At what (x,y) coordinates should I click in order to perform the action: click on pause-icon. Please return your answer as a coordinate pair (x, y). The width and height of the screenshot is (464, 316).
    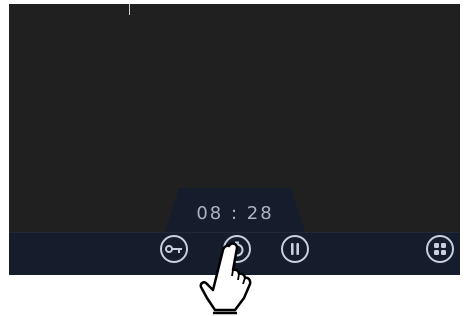
    Looking at the image, I should click on (295, 249).